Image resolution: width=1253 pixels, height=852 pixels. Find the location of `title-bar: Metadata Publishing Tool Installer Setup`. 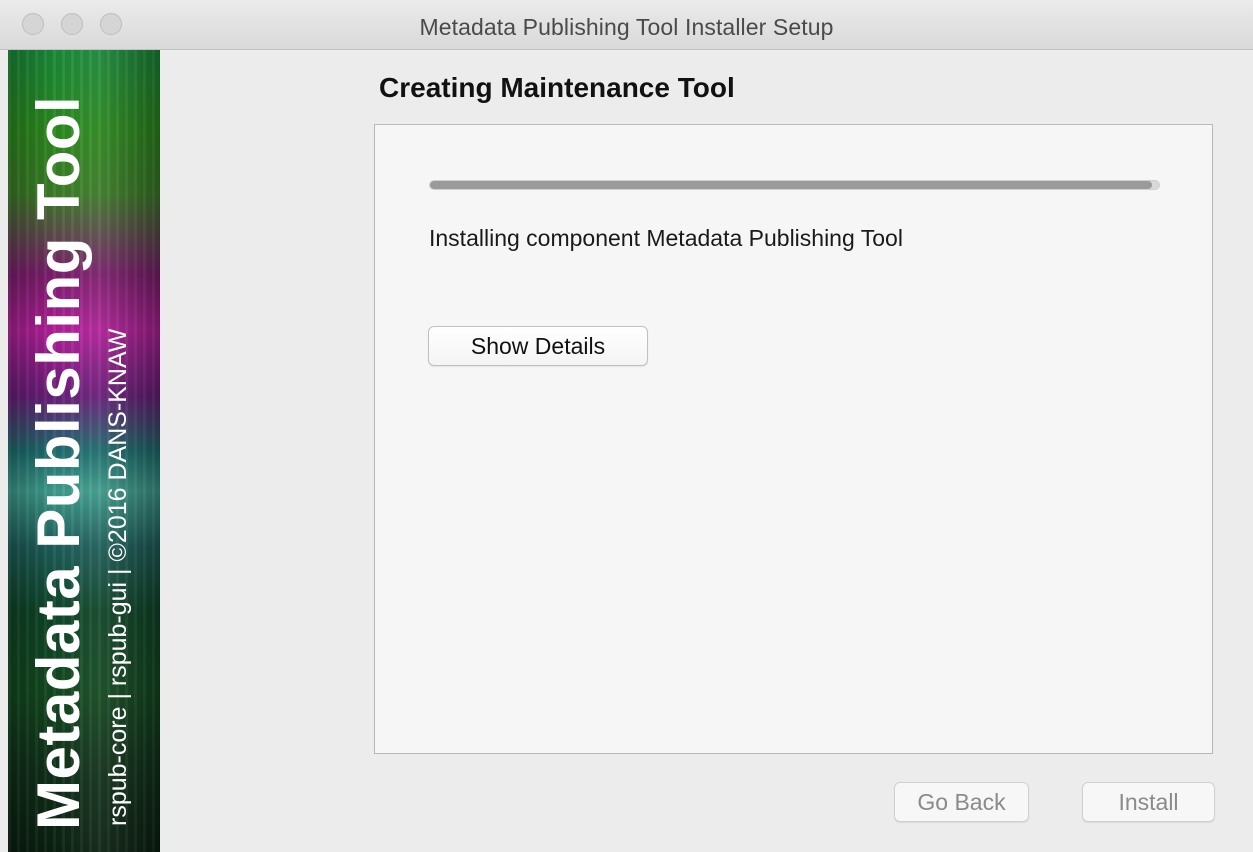

title-bar: Metadata Publishing Tool Installer Setup is located at coordinates (626, 25).